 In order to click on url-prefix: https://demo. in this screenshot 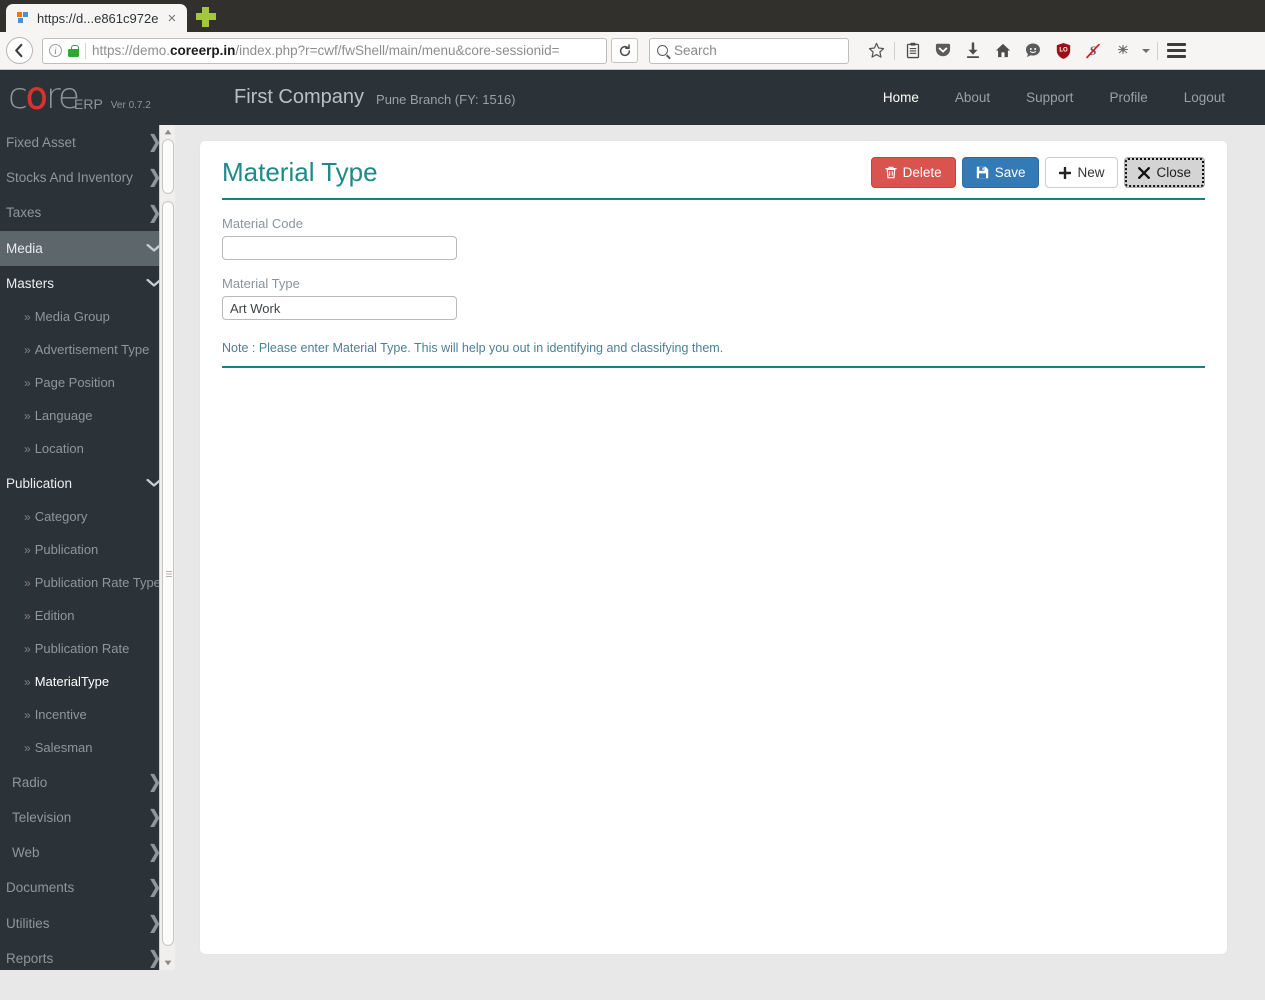, I will do `click(131, 50)`.